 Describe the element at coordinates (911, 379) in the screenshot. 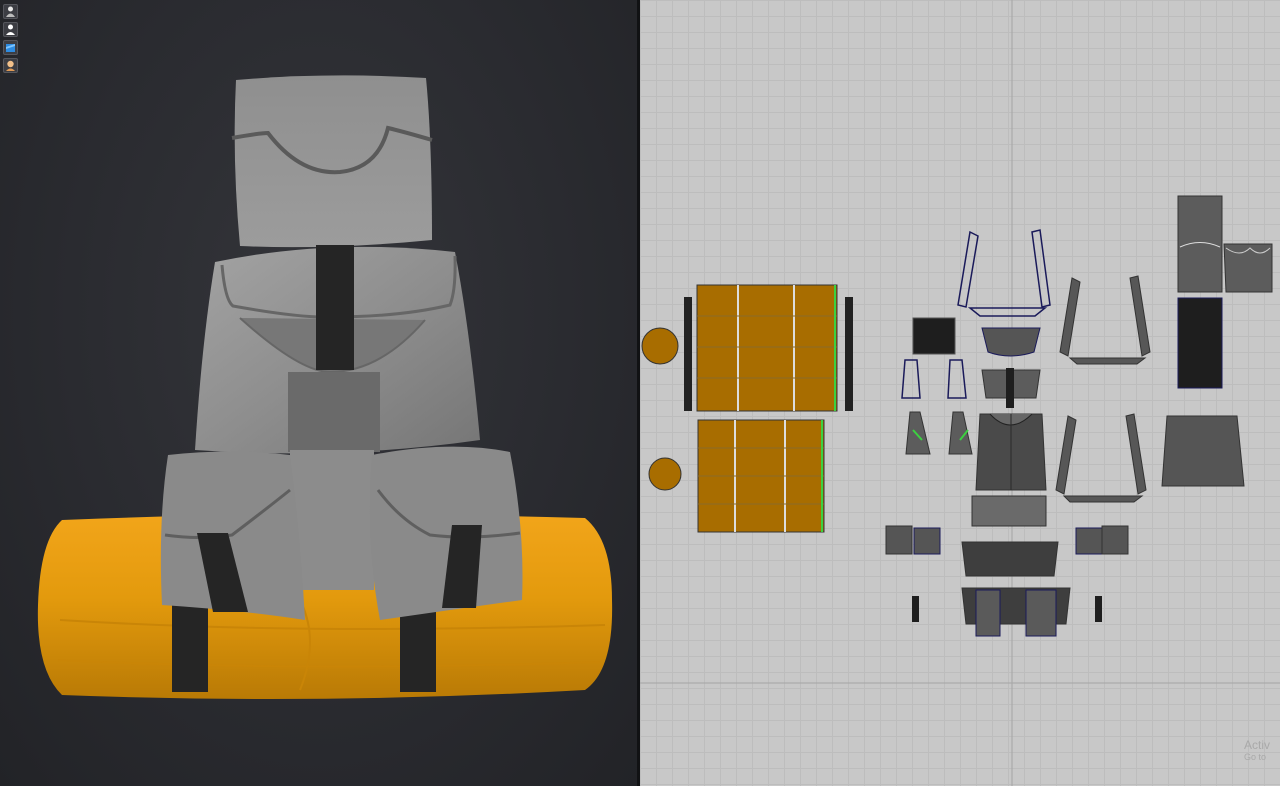

I see `pattern-piece-side-left` at that location.